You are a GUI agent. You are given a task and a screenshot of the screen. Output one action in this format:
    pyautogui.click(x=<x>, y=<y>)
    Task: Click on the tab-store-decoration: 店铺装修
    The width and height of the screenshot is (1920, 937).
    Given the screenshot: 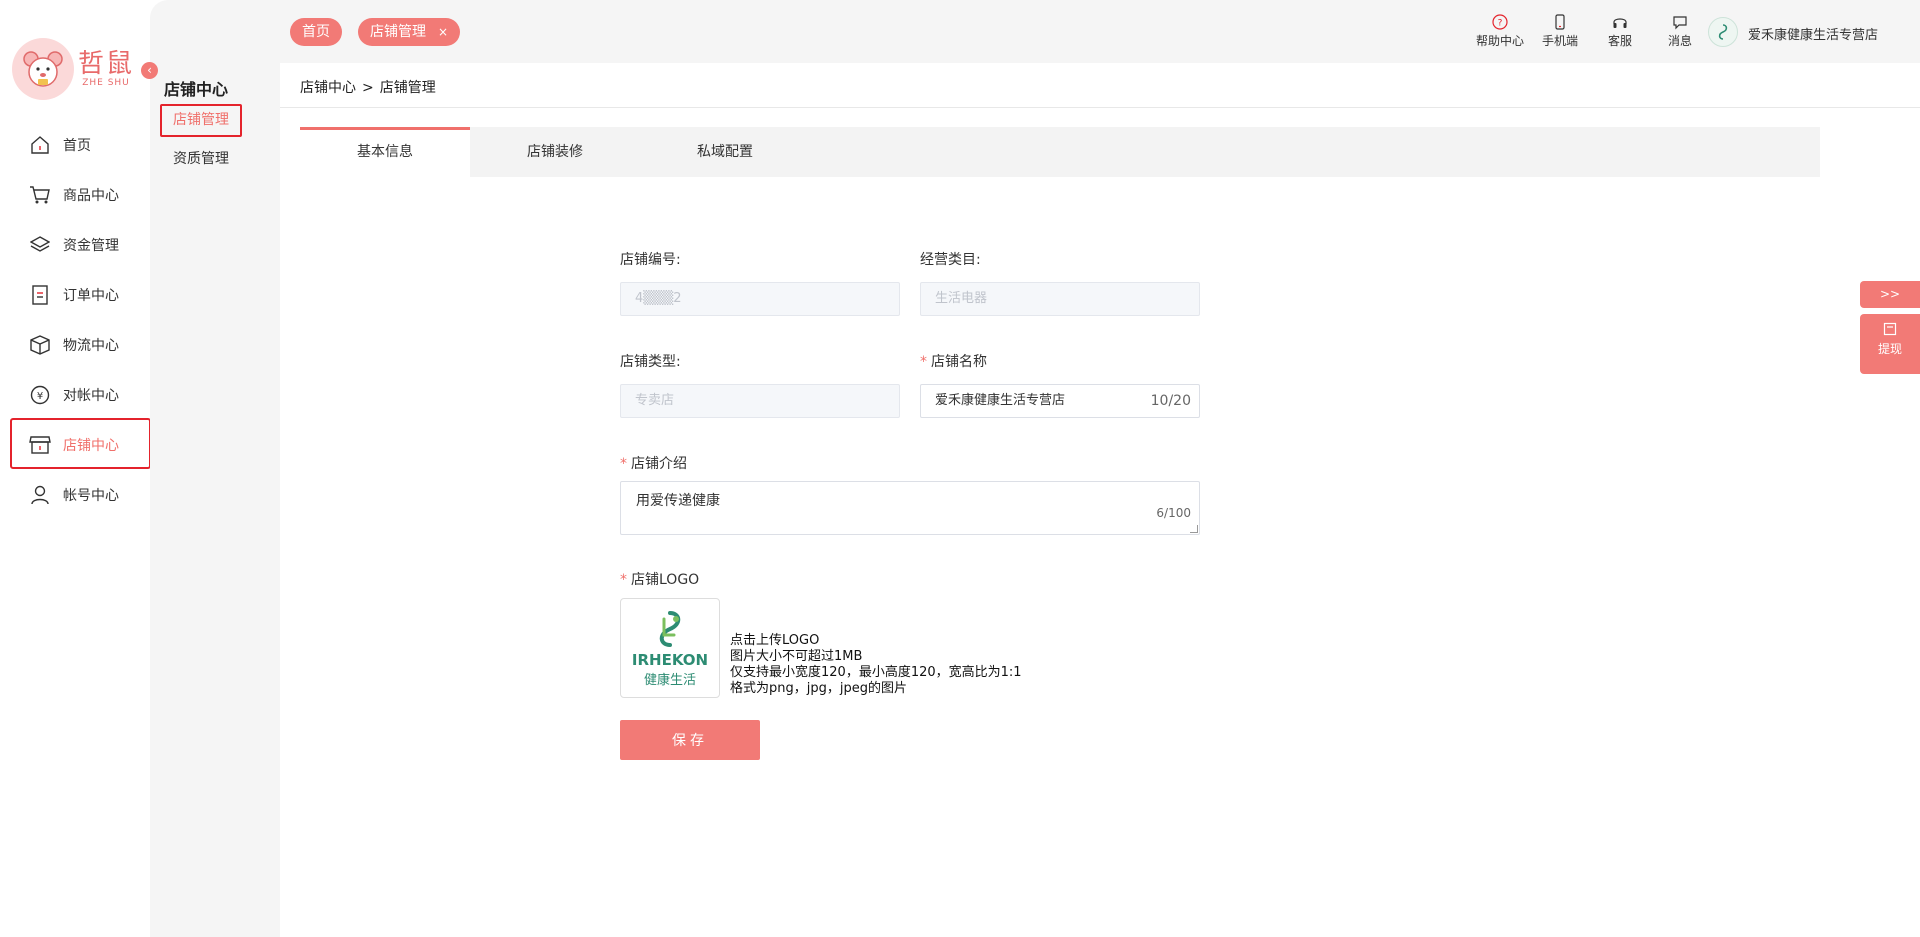 What is the action you would take?
    pyautogui.click(x=555, y=152)
    